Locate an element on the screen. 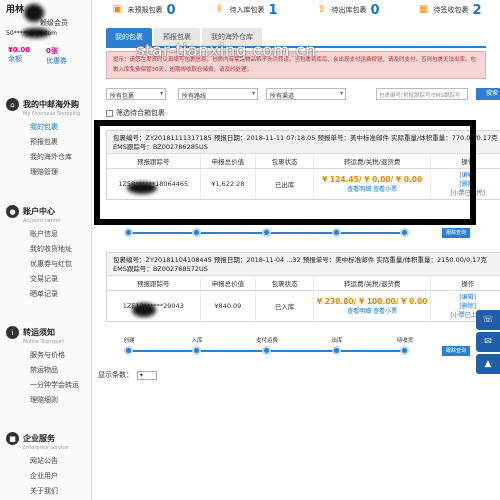 The image size is (500, 500). coupon-count: 0张 is located at coordinates (52, 51).